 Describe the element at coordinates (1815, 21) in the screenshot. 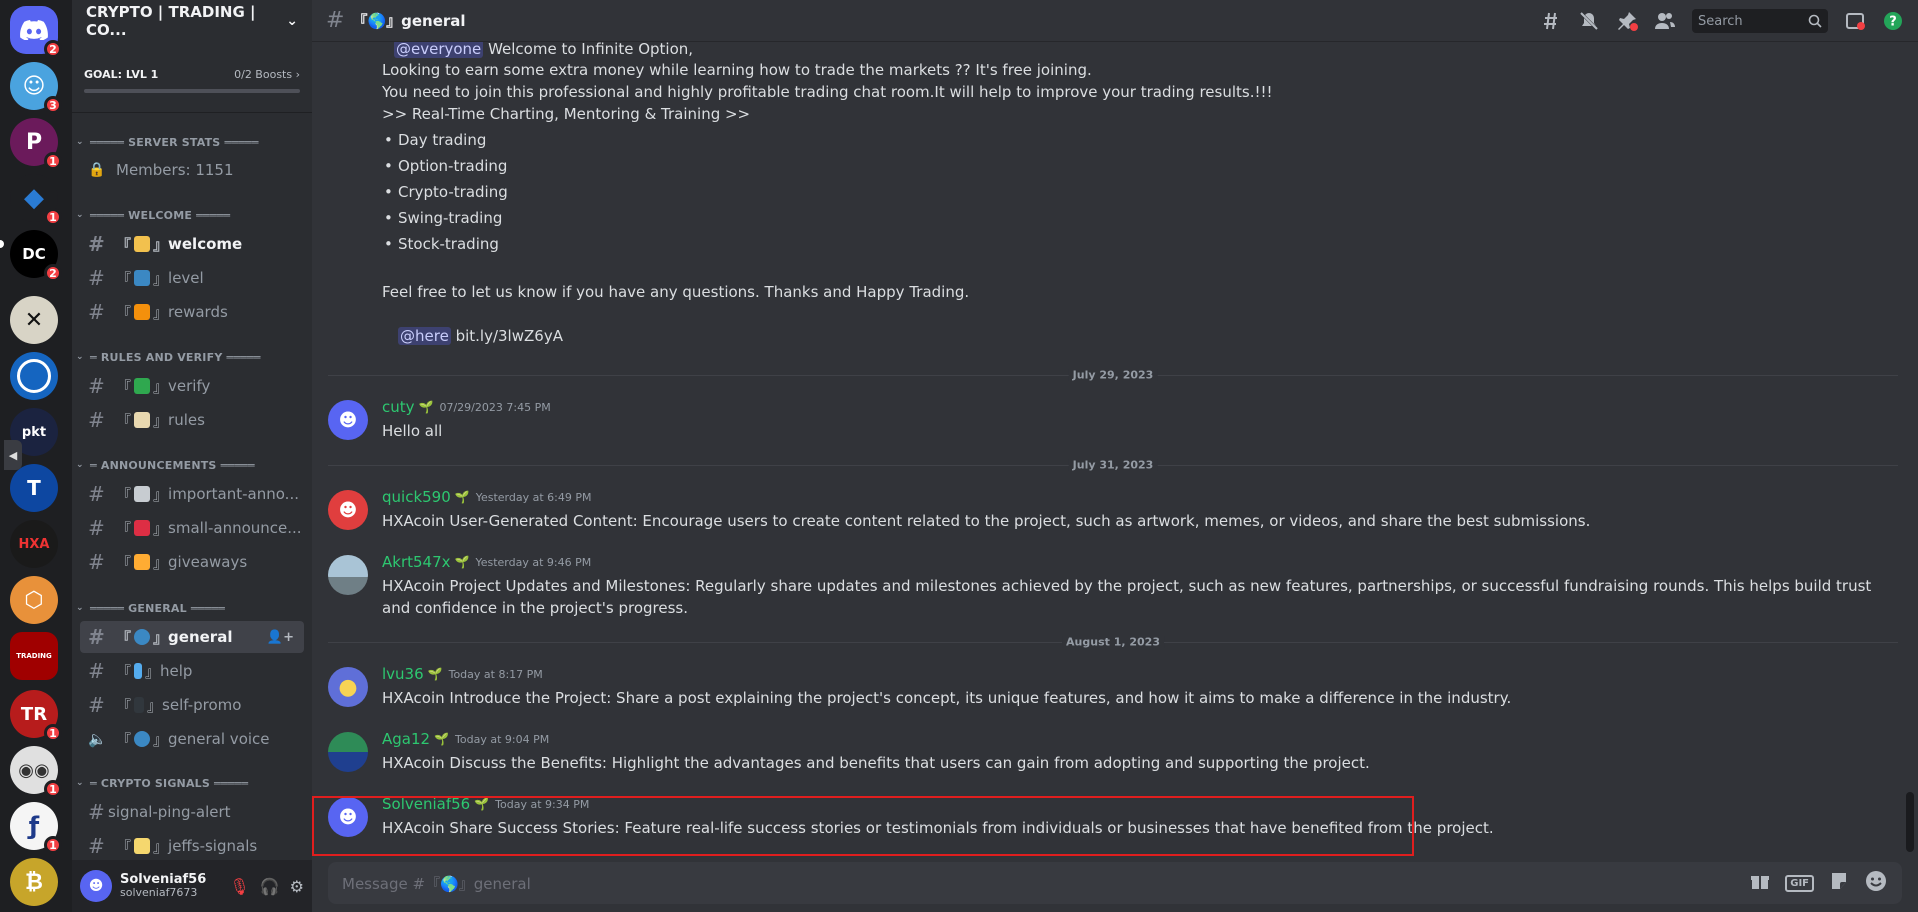

I see `search-icon` at that location.